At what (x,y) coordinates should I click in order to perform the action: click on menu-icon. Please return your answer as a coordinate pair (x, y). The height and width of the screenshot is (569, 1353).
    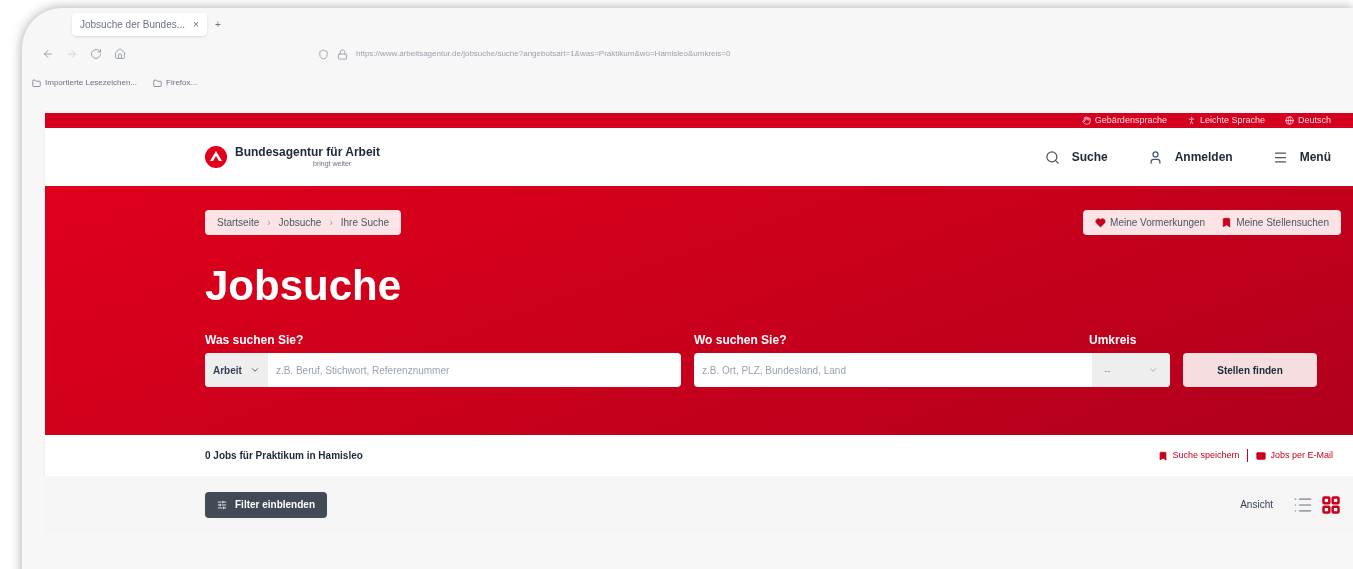
    Looking at the image, I should click on (1280, 157).